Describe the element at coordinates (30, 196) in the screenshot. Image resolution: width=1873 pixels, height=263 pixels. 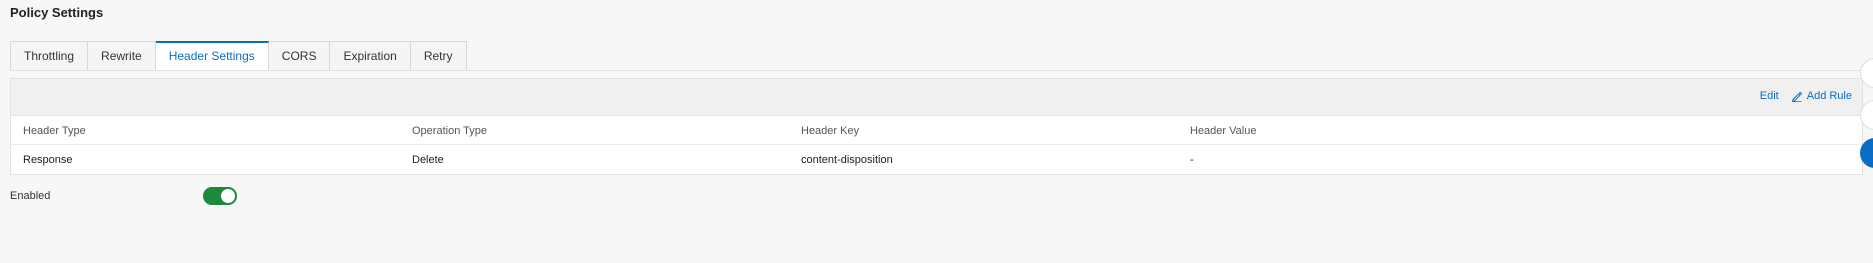
I see `enabled-label: Enabled` at that location.